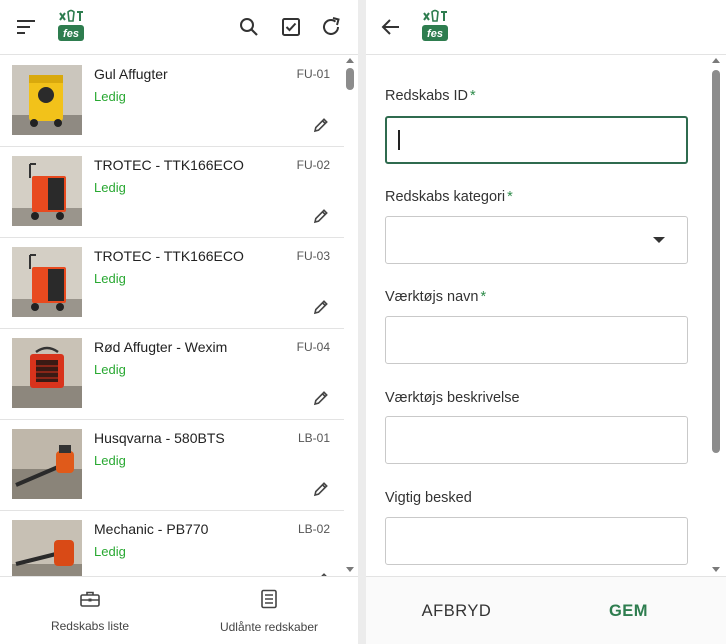 This screenshot has height=644, width=726. Describe the element at coordinates (536, 541) in the screenshot. I see `vigtig-besked-input` at that location.